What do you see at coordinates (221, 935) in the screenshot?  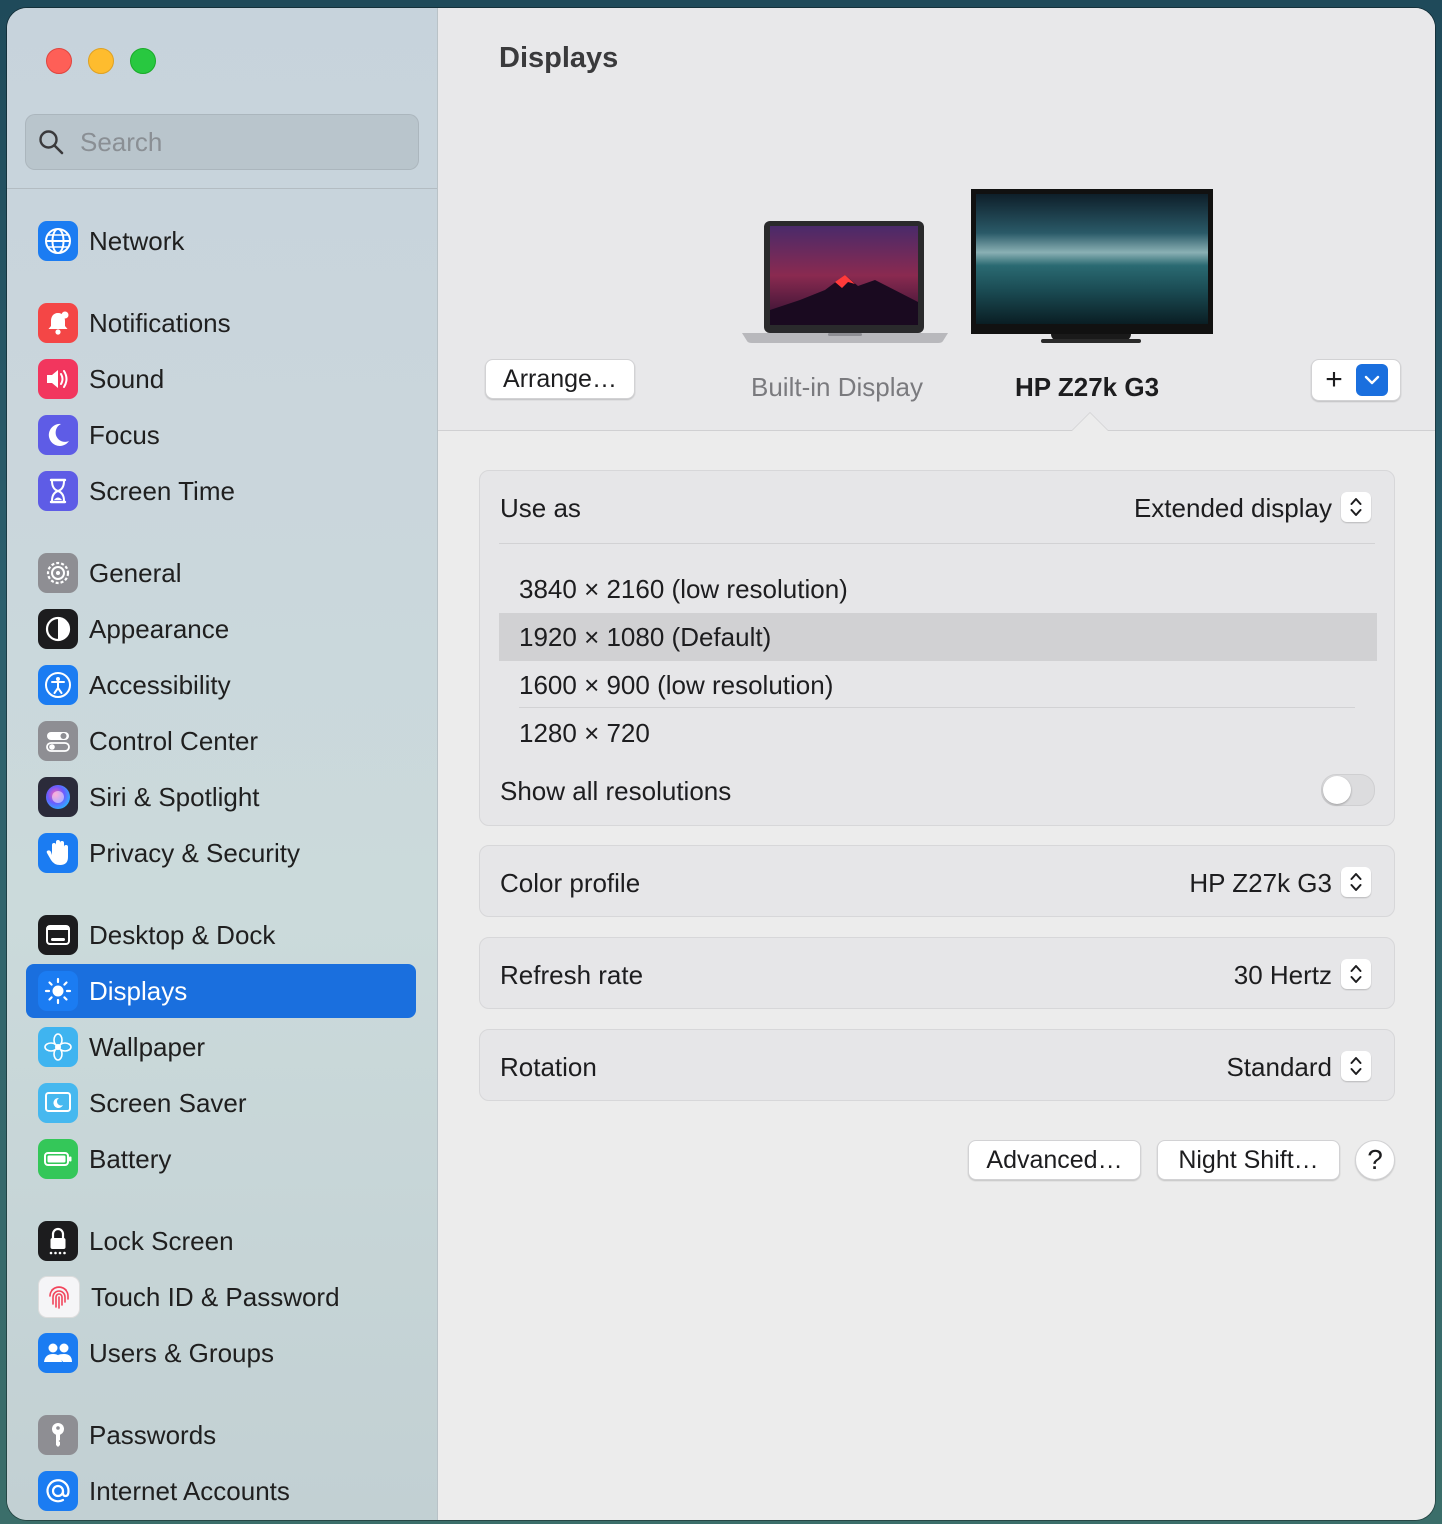 I see `sidebar-item-desktop-dock: Desktop & Dock` at bounding box center [221, 935].